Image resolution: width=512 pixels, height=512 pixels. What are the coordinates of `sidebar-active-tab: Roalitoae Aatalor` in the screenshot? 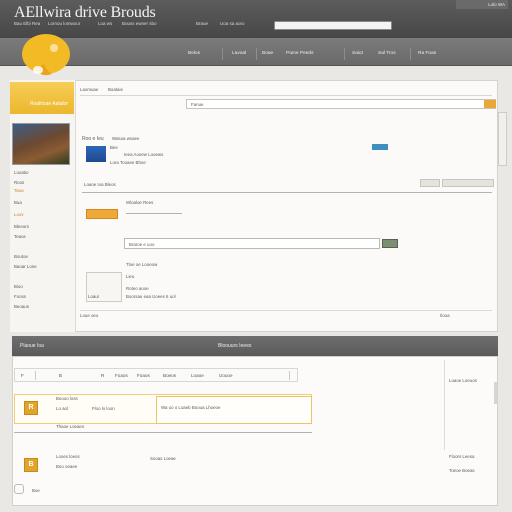 It's located at (42, 98).